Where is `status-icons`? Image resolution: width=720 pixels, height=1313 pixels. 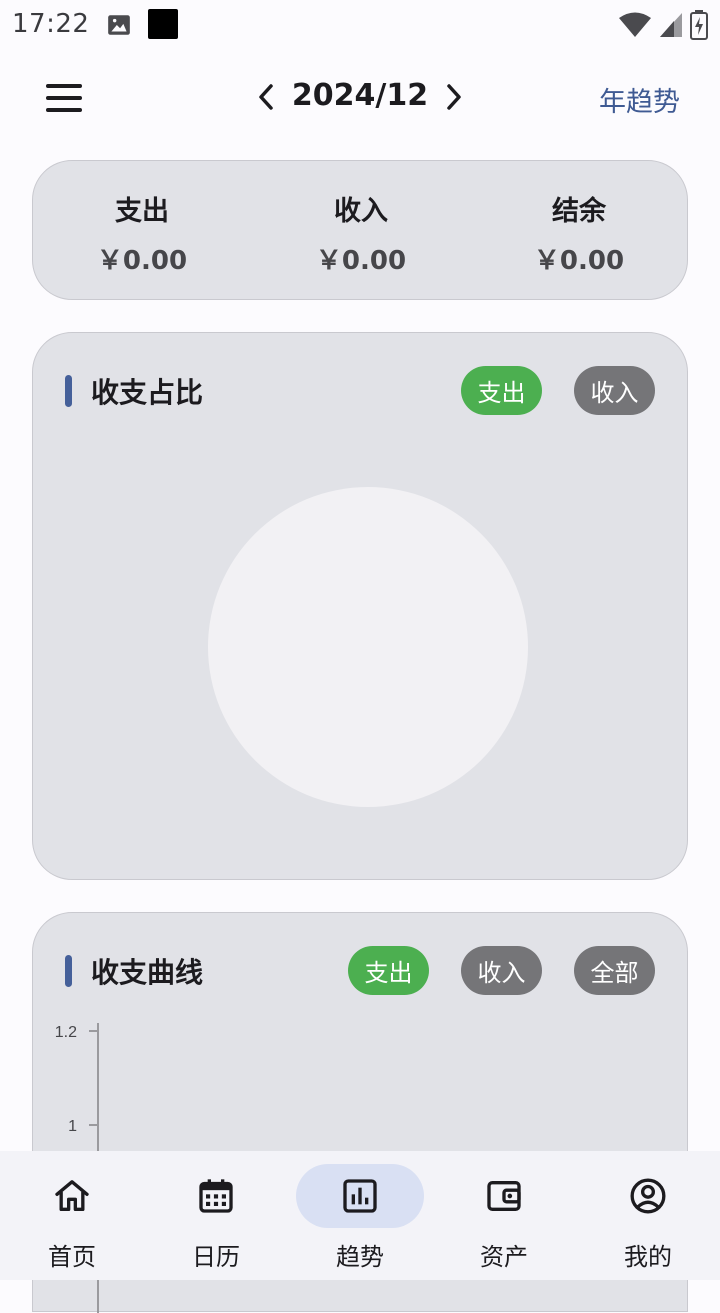 status-icons is located at coordinates (663, 25).